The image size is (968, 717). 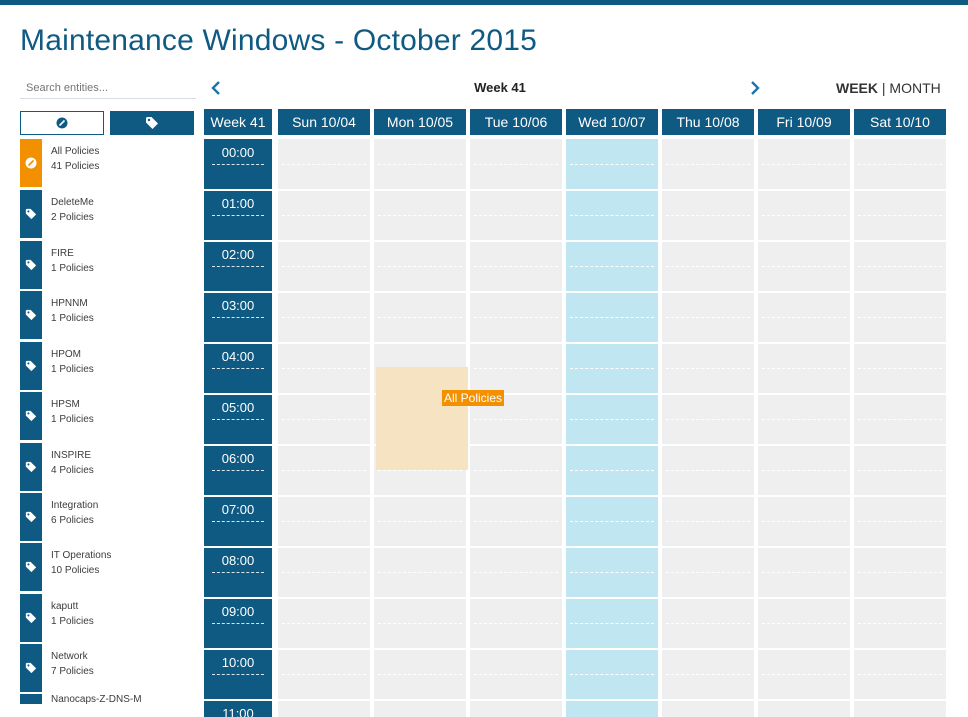 What do you see at coordinates (108, 265) in the screenshot?
I see `sidebar-item-fire: FIRE 1 Policies` at bounding box center [108, 265].